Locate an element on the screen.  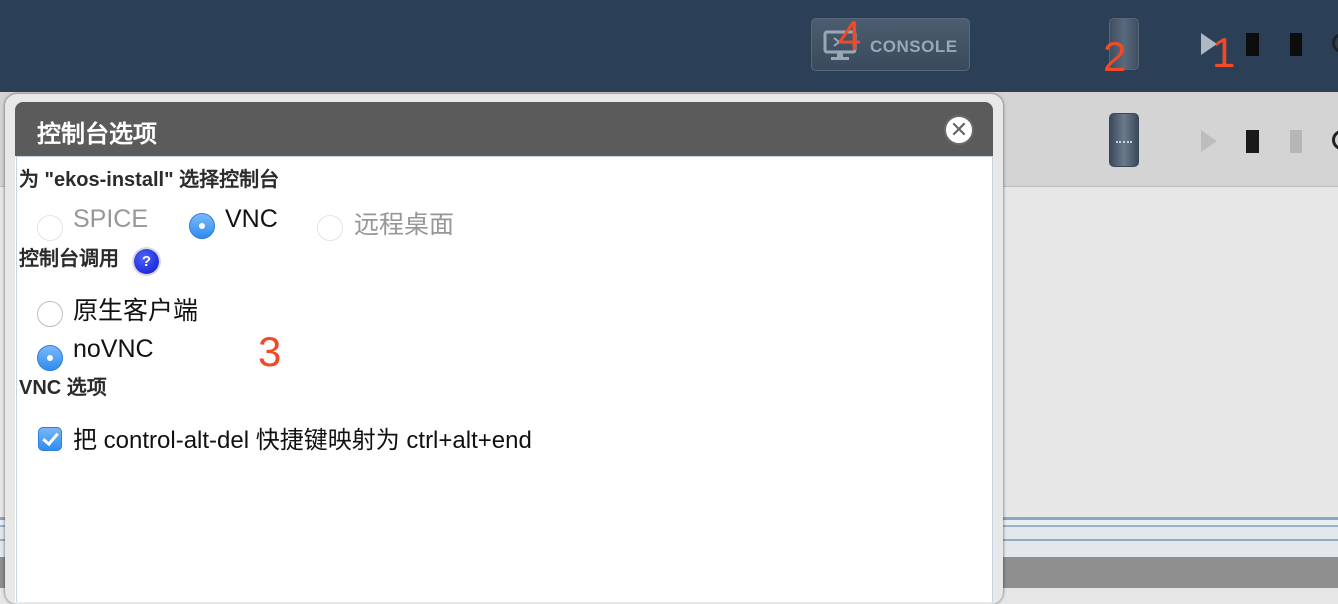
radio-spice is located at coordinates (50, 228).